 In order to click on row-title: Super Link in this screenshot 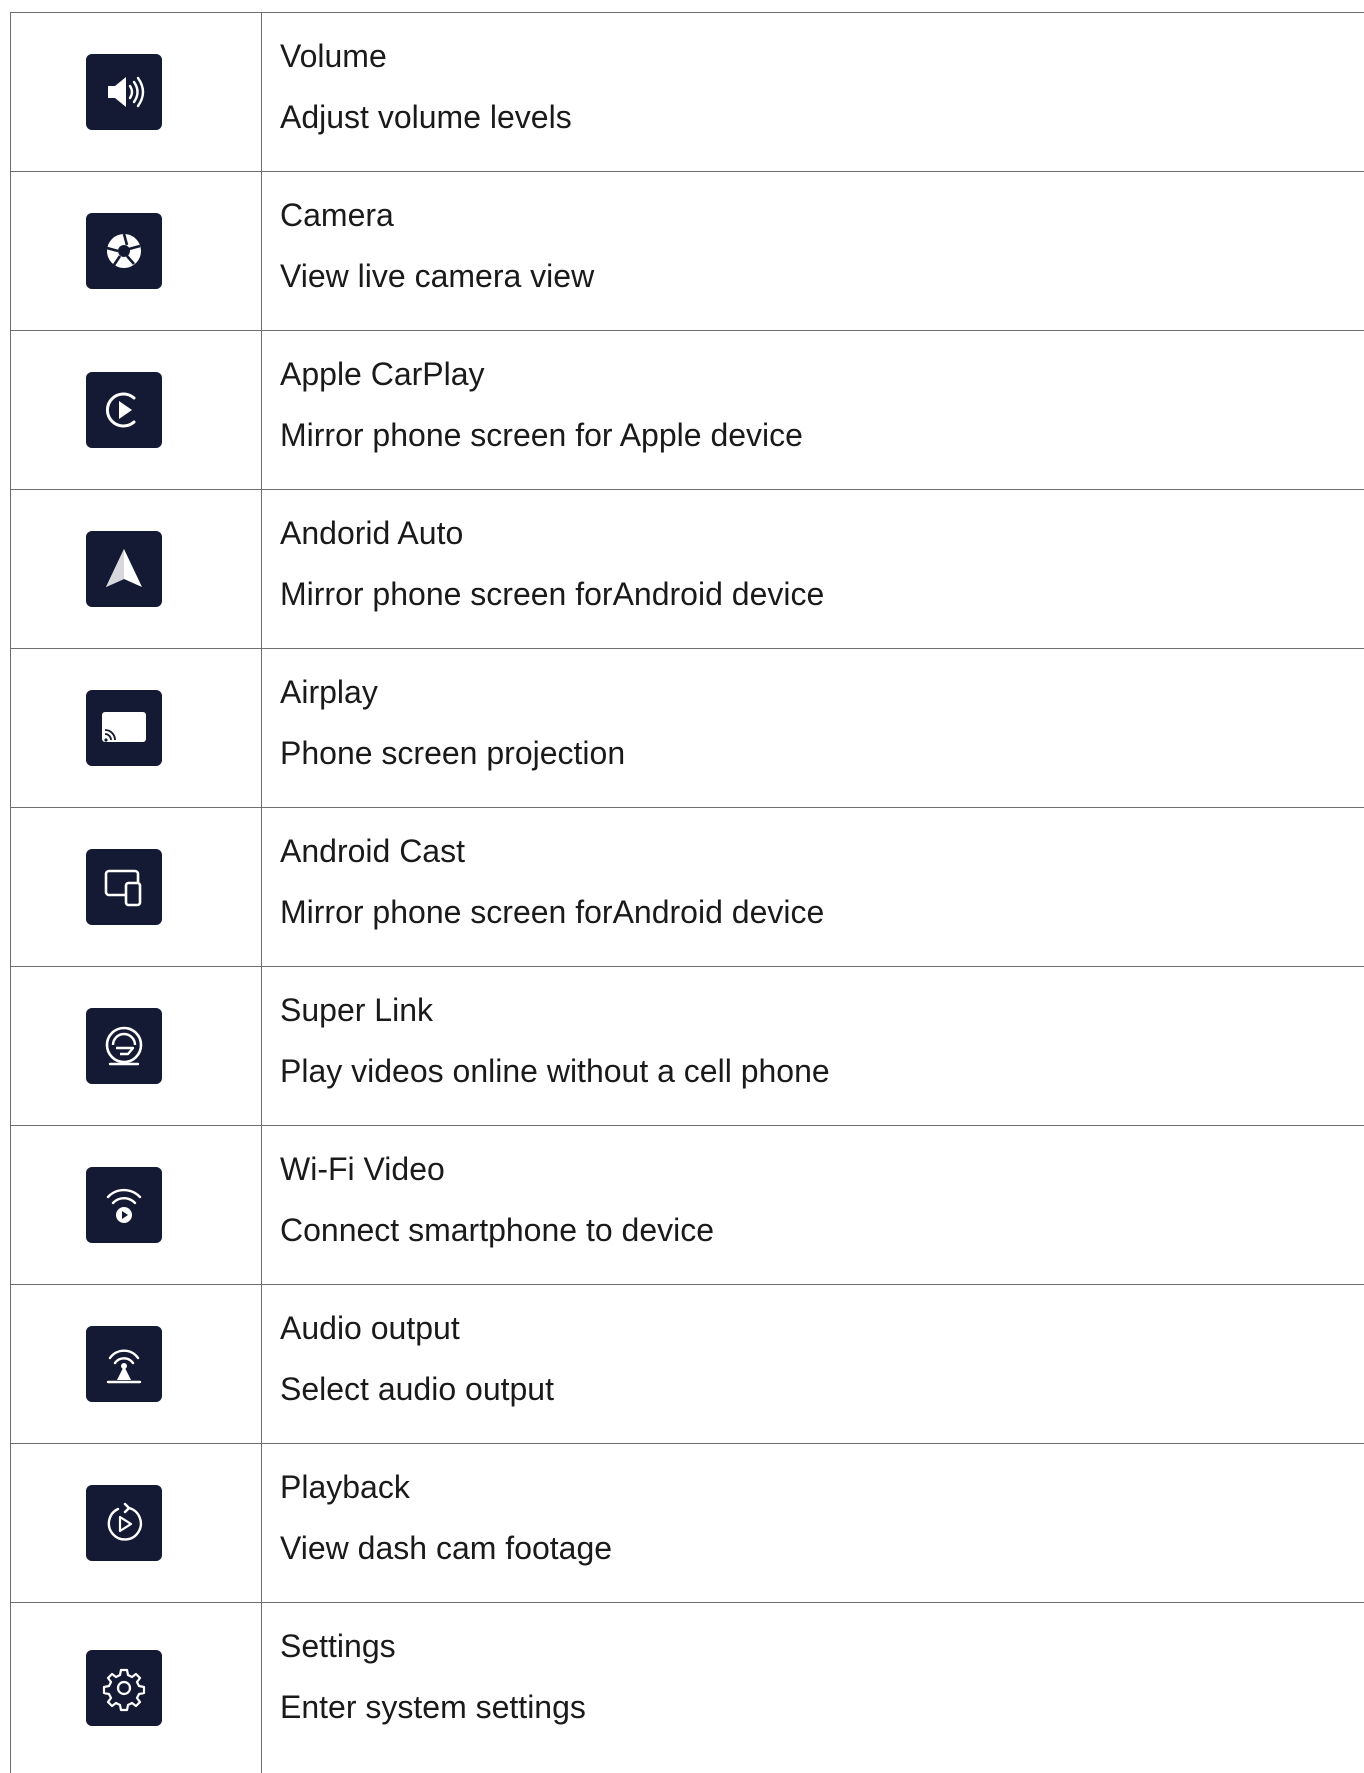, I will do `click(356, 1010)`.